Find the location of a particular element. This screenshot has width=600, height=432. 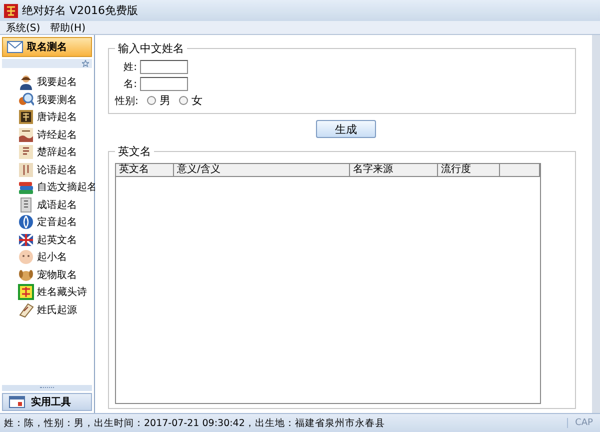

column-header: 流行度 is located at coordinates (469, 170).